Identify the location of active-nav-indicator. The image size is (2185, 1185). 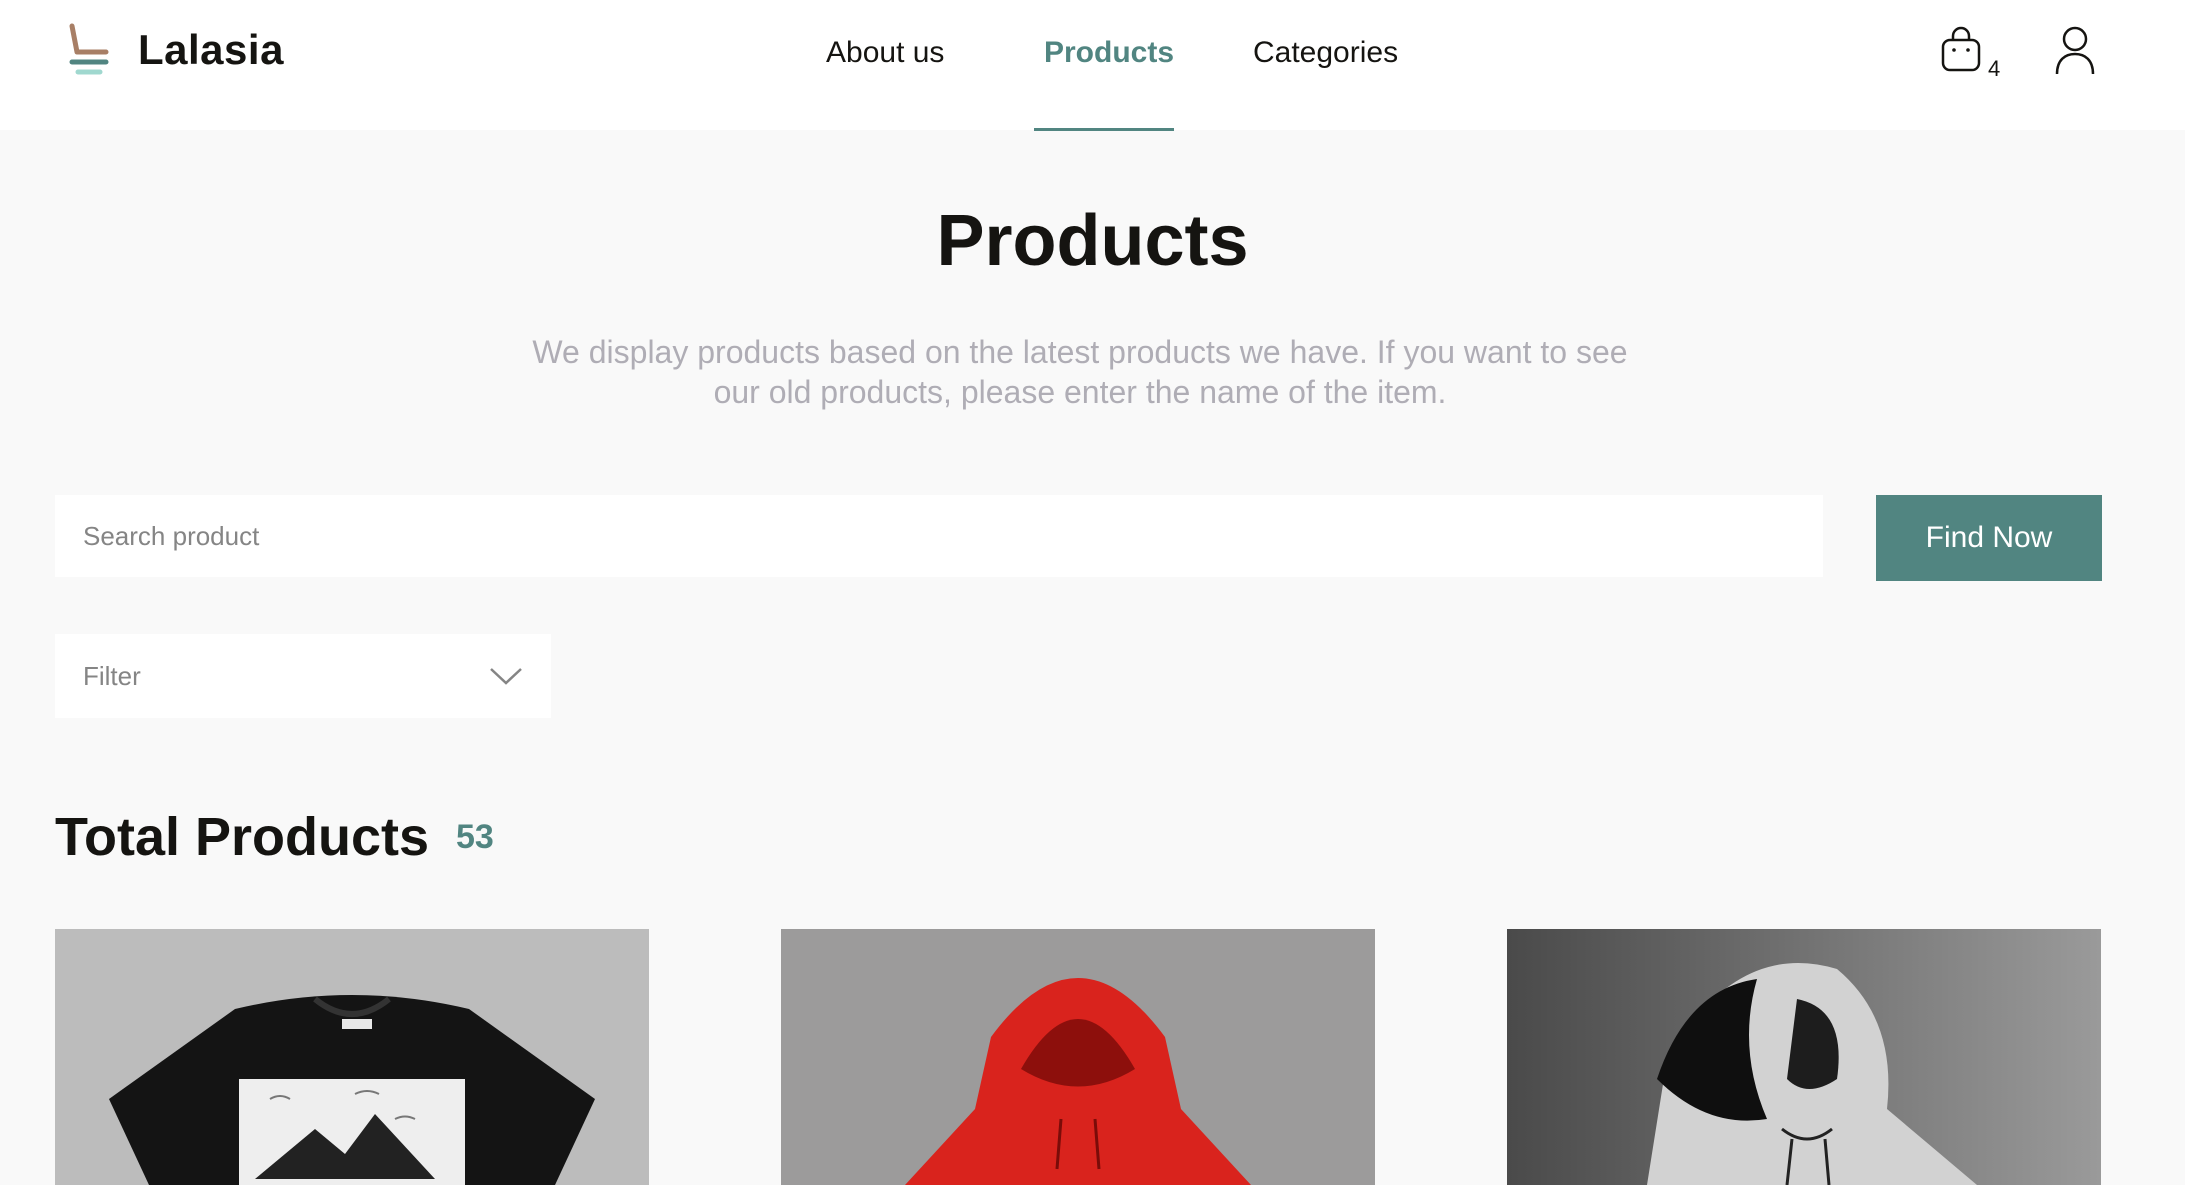
(1104, 129).